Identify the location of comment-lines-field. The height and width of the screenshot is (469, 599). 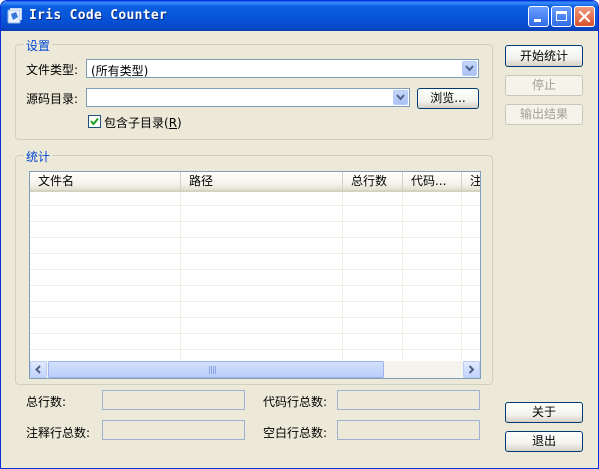
(173, 430).